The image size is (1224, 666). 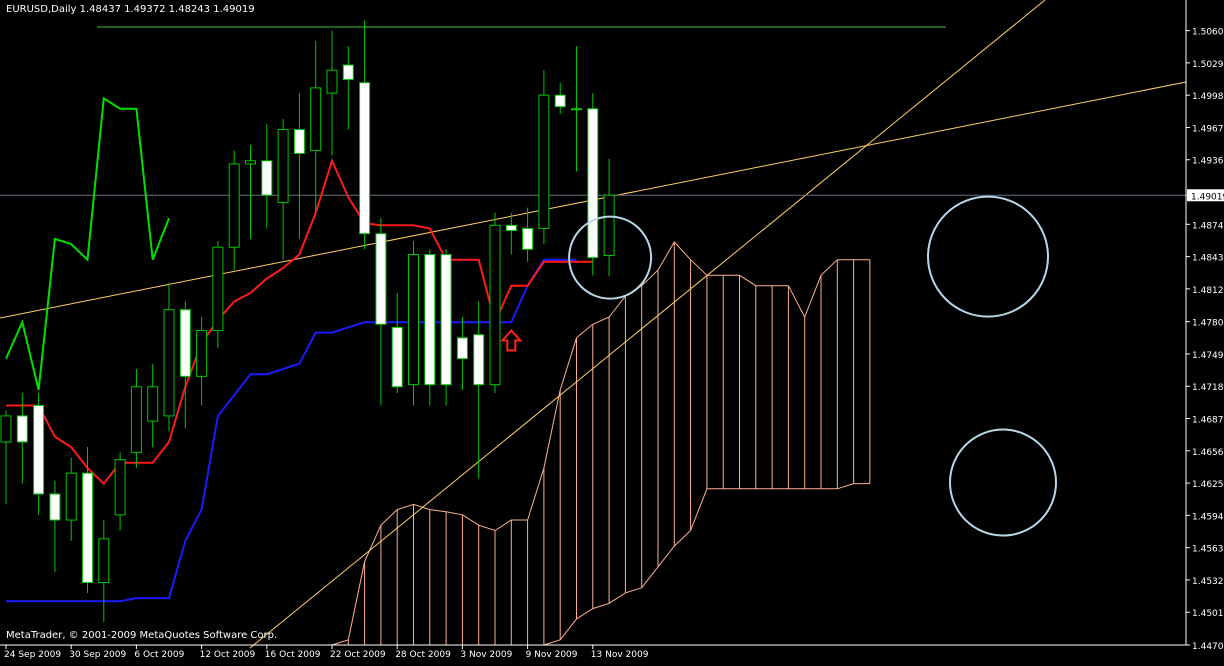 What do you see at coordinates (1208, 129) in the screenshot?
I see `y-axis-tick-label: 1.49670` at bounding box center [1208, 129].